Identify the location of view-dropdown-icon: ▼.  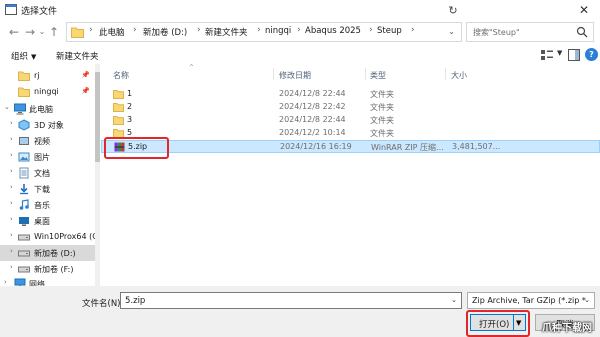
(559, 53).